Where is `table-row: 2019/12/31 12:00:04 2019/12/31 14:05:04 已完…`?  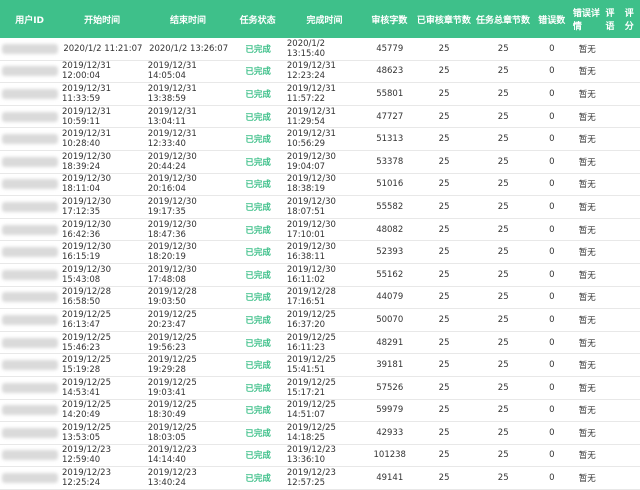 table-row: 2019/12/31 12:00:04 2019/12/31 14:05:04 已完… is located at coordinates (320, 72).